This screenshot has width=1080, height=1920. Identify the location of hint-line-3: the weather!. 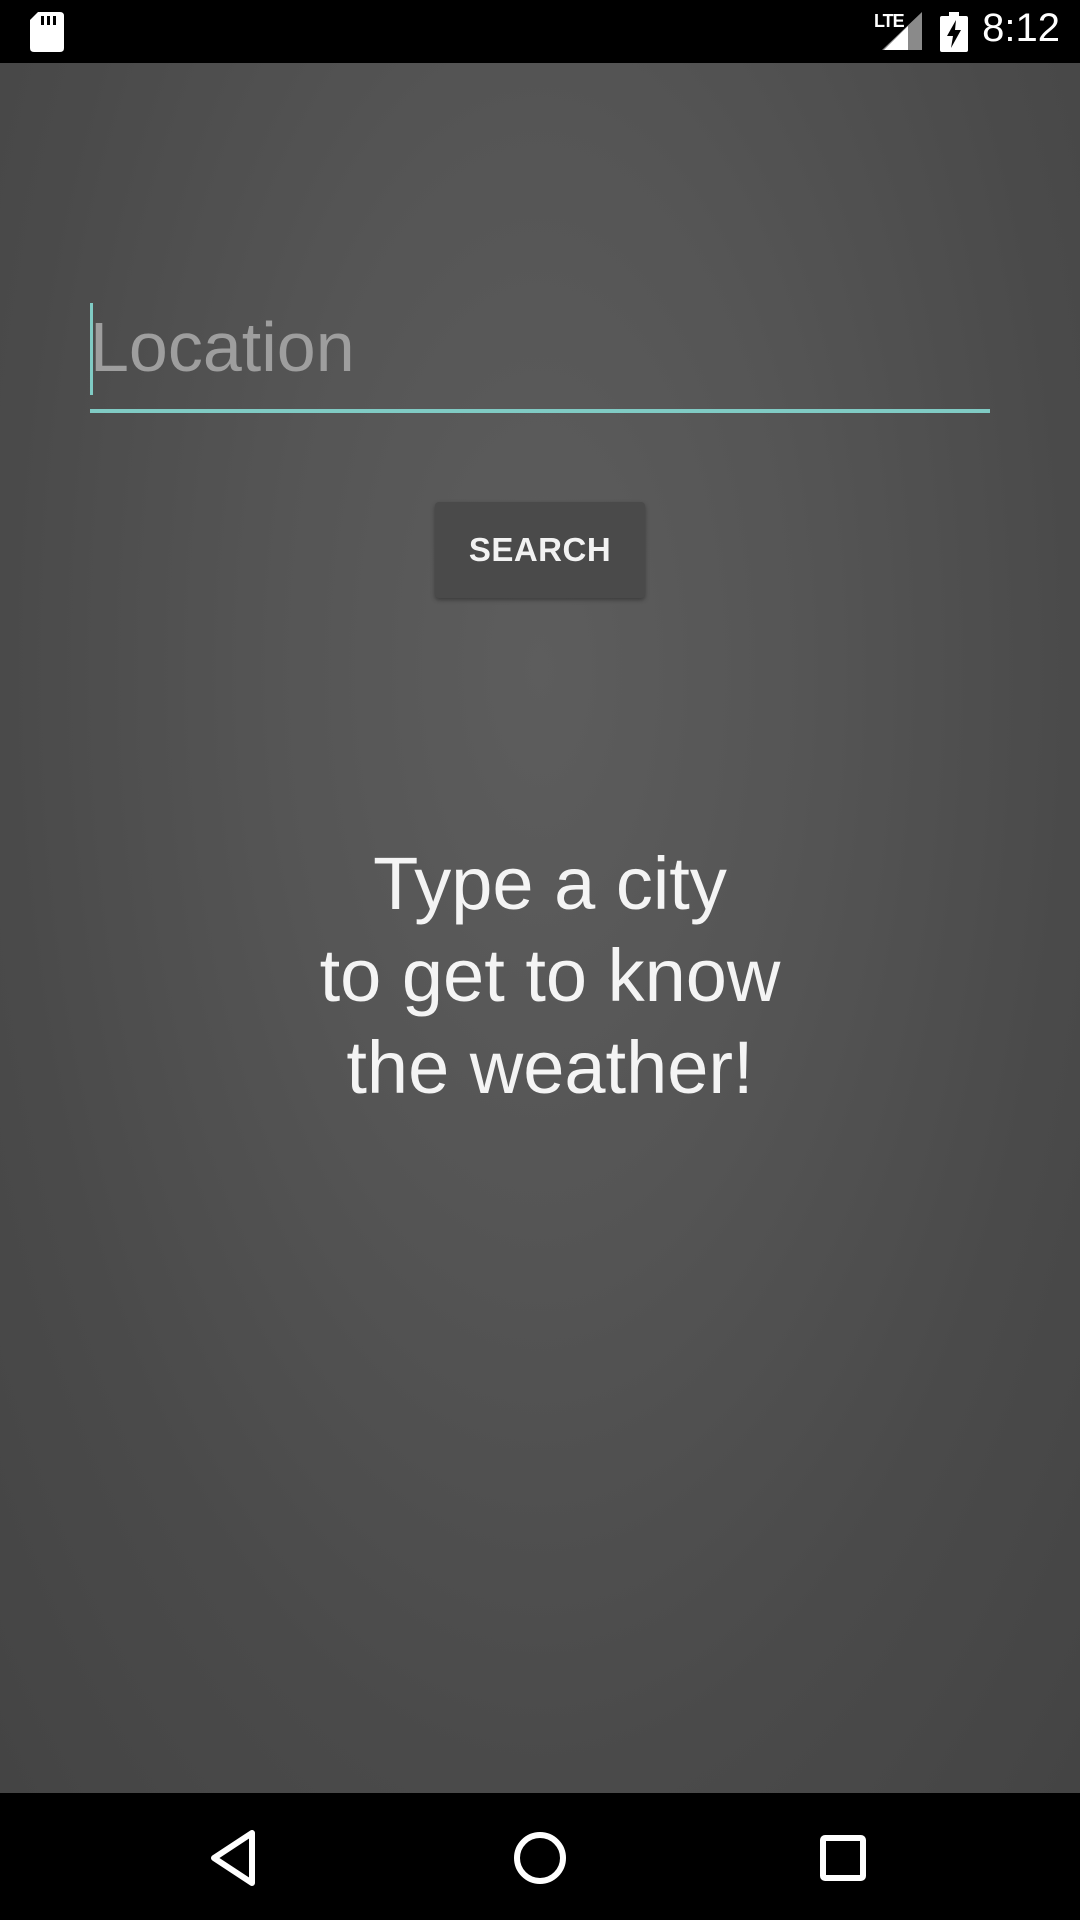
(550, 1067).